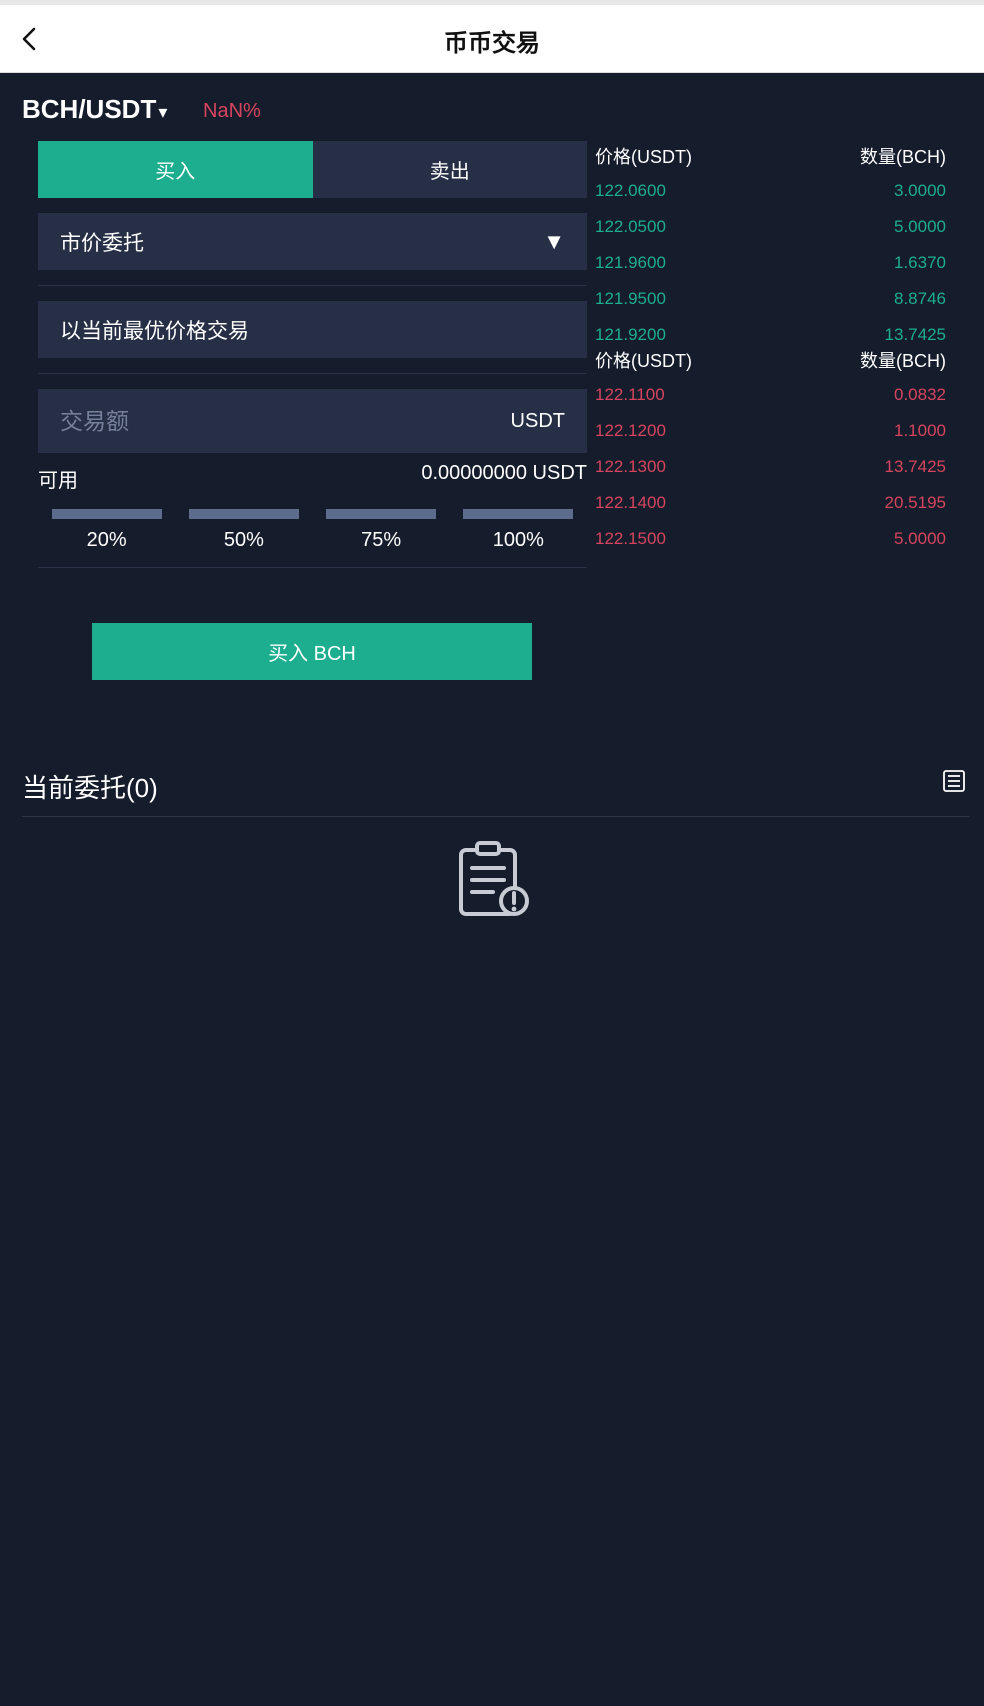 The width and height of the screenshot is (984, 1706). Describe the element at coordinates (630, 226) in the screenshot. I see `ask-price: 122.0500` at that location.